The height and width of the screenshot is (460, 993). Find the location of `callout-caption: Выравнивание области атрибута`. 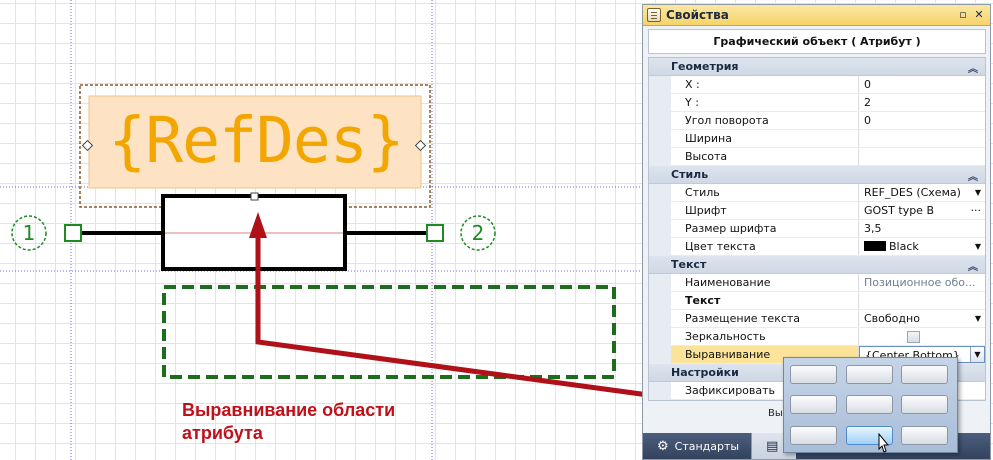

callout-caption: Выравнивание области атрибута is located at coordinates (288, 422).